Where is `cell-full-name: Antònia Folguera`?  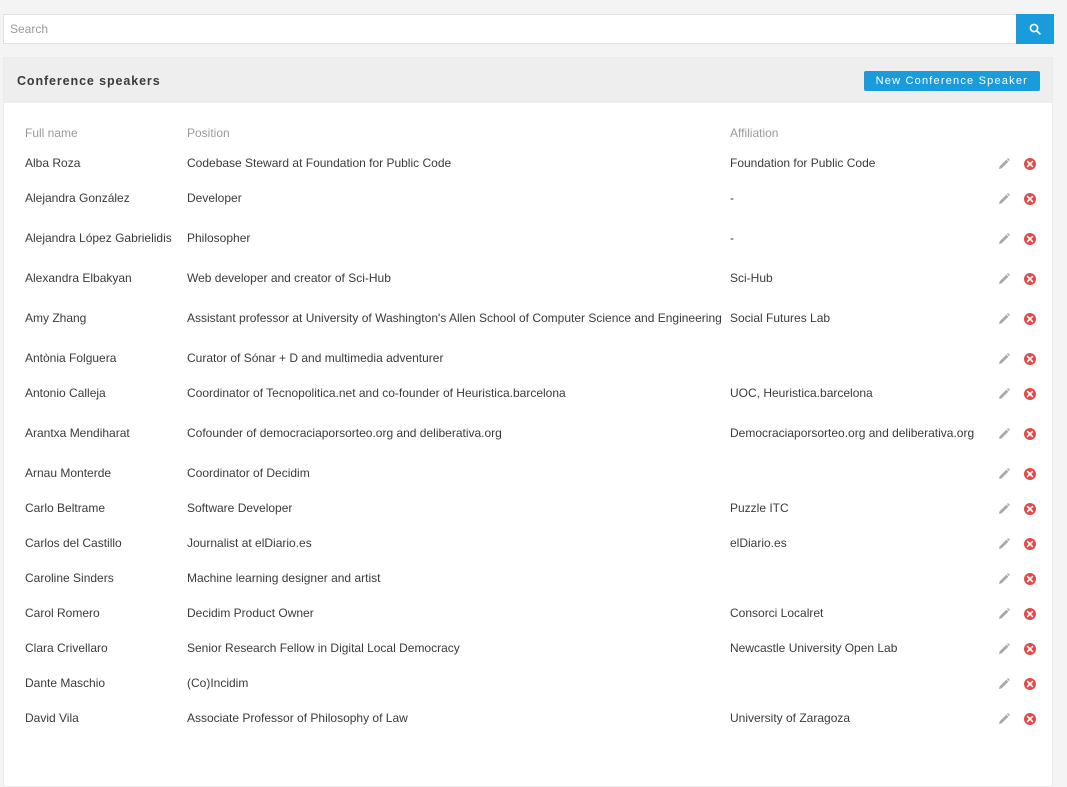
cell-full-name: Antònia Folguera is located at coordinates (71, 358).